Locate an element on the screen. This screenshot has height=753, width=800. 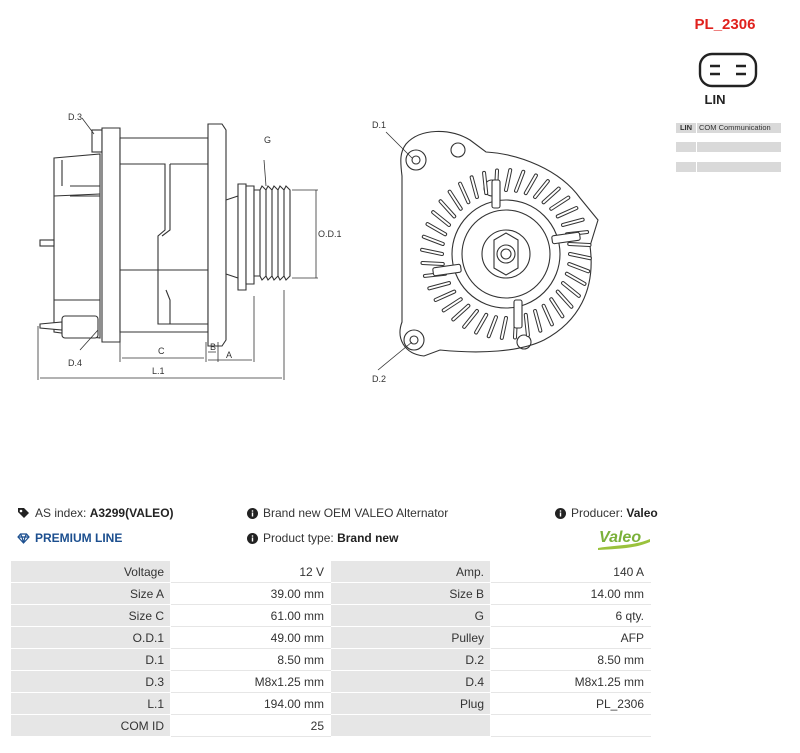
label-b: B is located at coordinates (213, 347).